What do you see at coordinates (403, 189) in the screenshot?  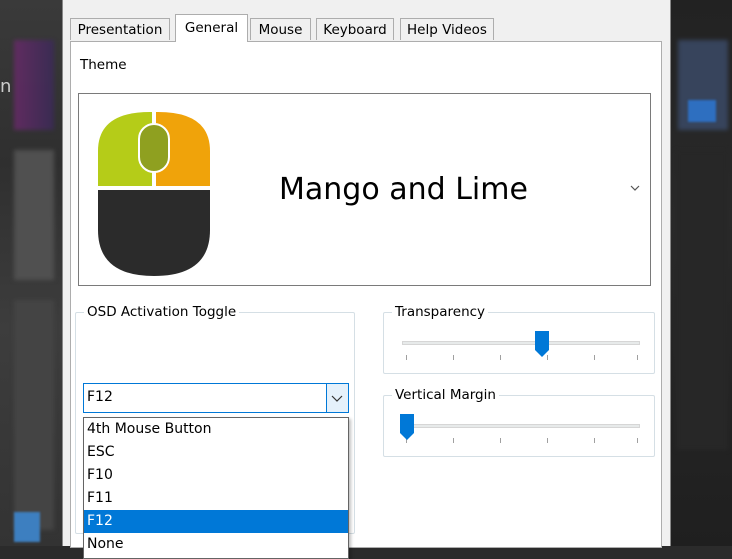 I see `theme-name: Mango and Lime` at bounding box center [403, 189].